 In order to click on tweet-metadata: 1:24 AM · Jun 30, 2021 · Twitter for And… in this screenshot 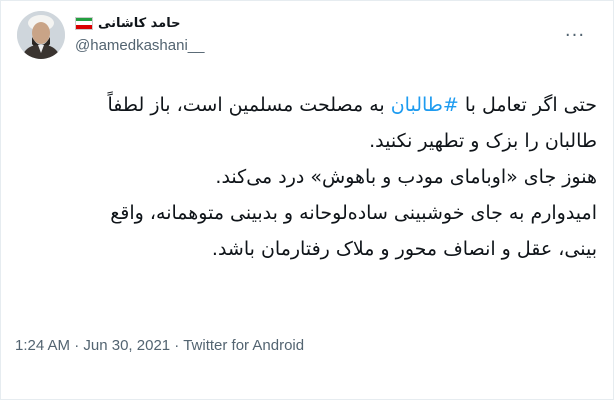, I will do `click(159, 345)`.